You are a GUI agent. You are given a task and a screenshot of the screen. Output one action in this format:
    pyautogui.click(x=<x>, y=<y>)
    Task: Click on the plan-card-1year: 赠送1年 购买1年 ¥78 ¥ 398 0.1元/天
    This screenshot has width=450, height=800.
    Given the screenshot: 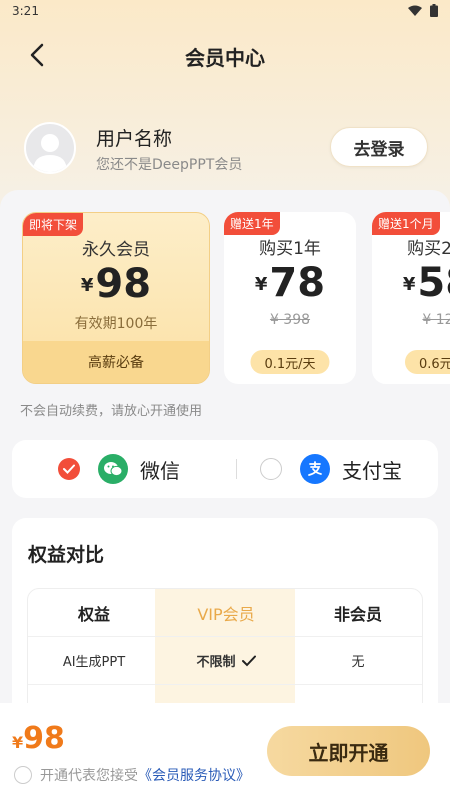 What is the action you would take?
    pyautogui.click(x=290, y=298)
    